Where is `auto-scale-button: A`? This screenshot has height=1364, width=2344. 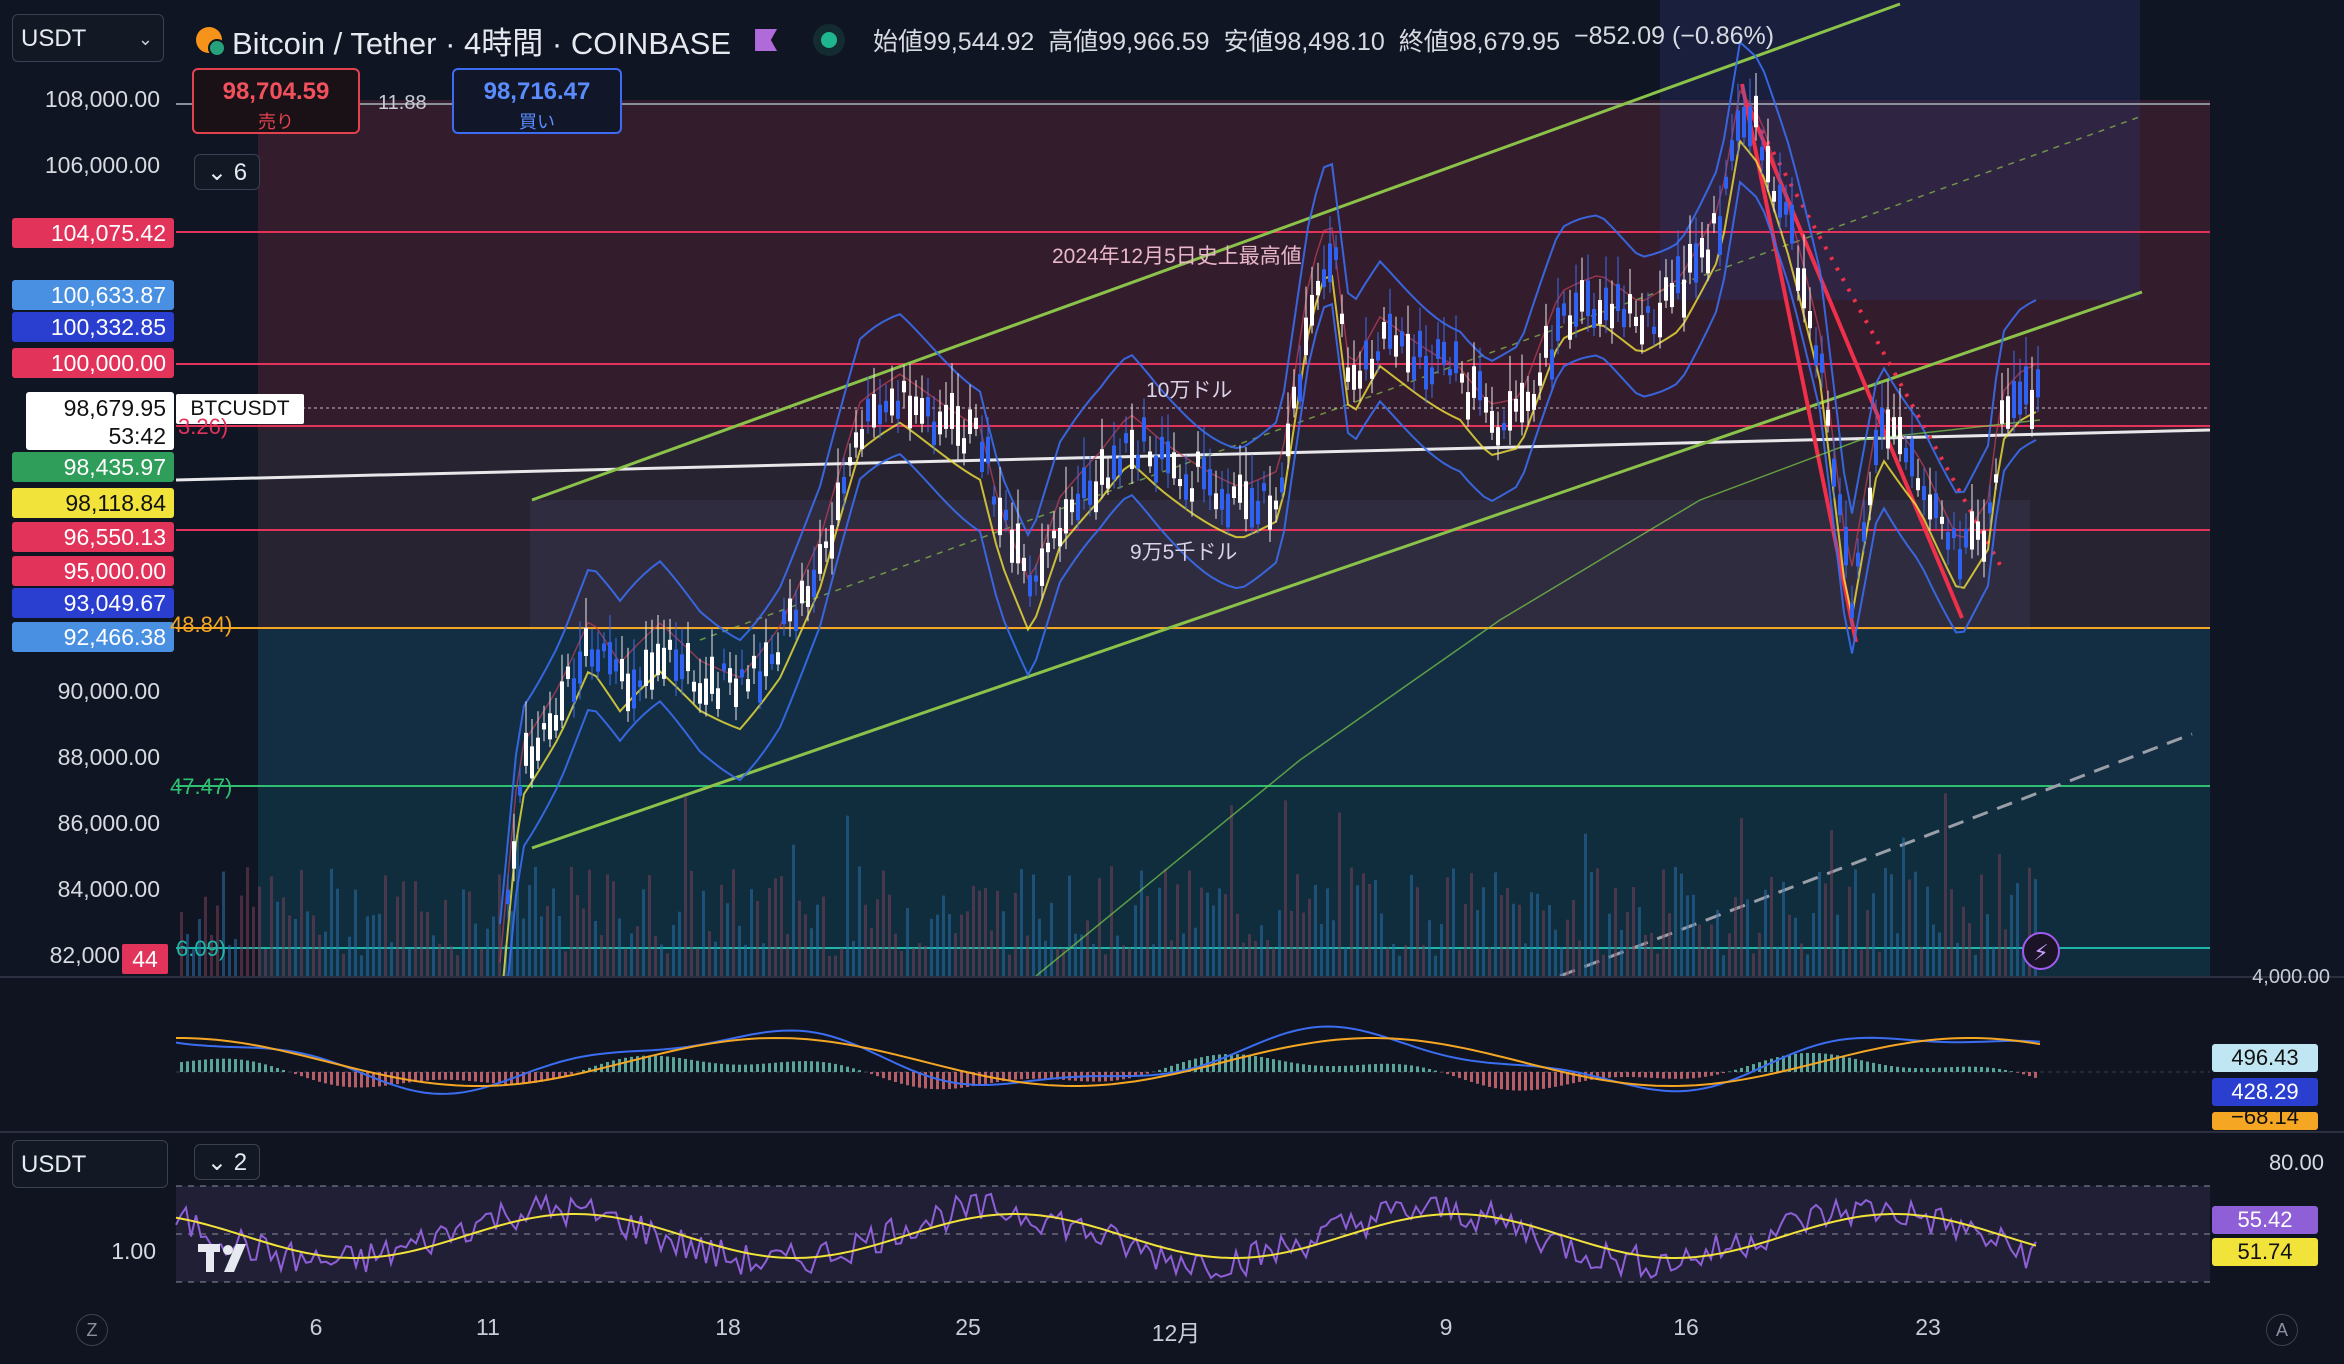
auto-scale-button: A is located at coordinates (2282, 1330).